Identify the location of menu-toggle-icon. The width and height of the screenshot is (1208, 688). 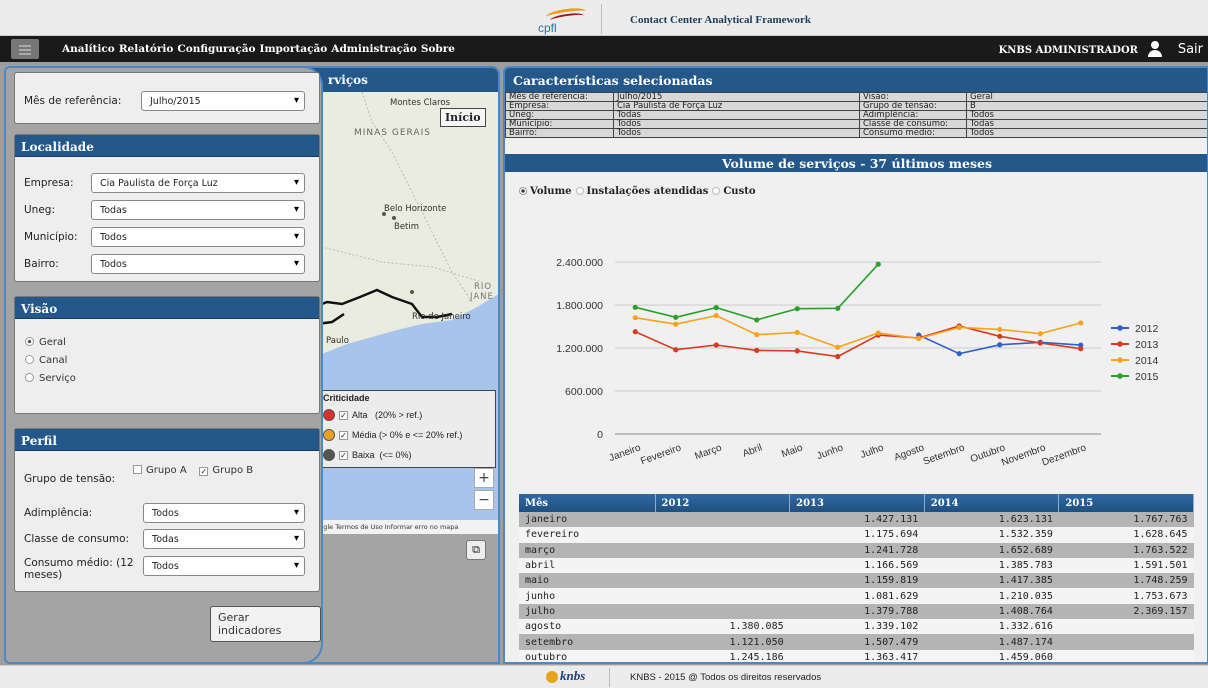
(25, 49).